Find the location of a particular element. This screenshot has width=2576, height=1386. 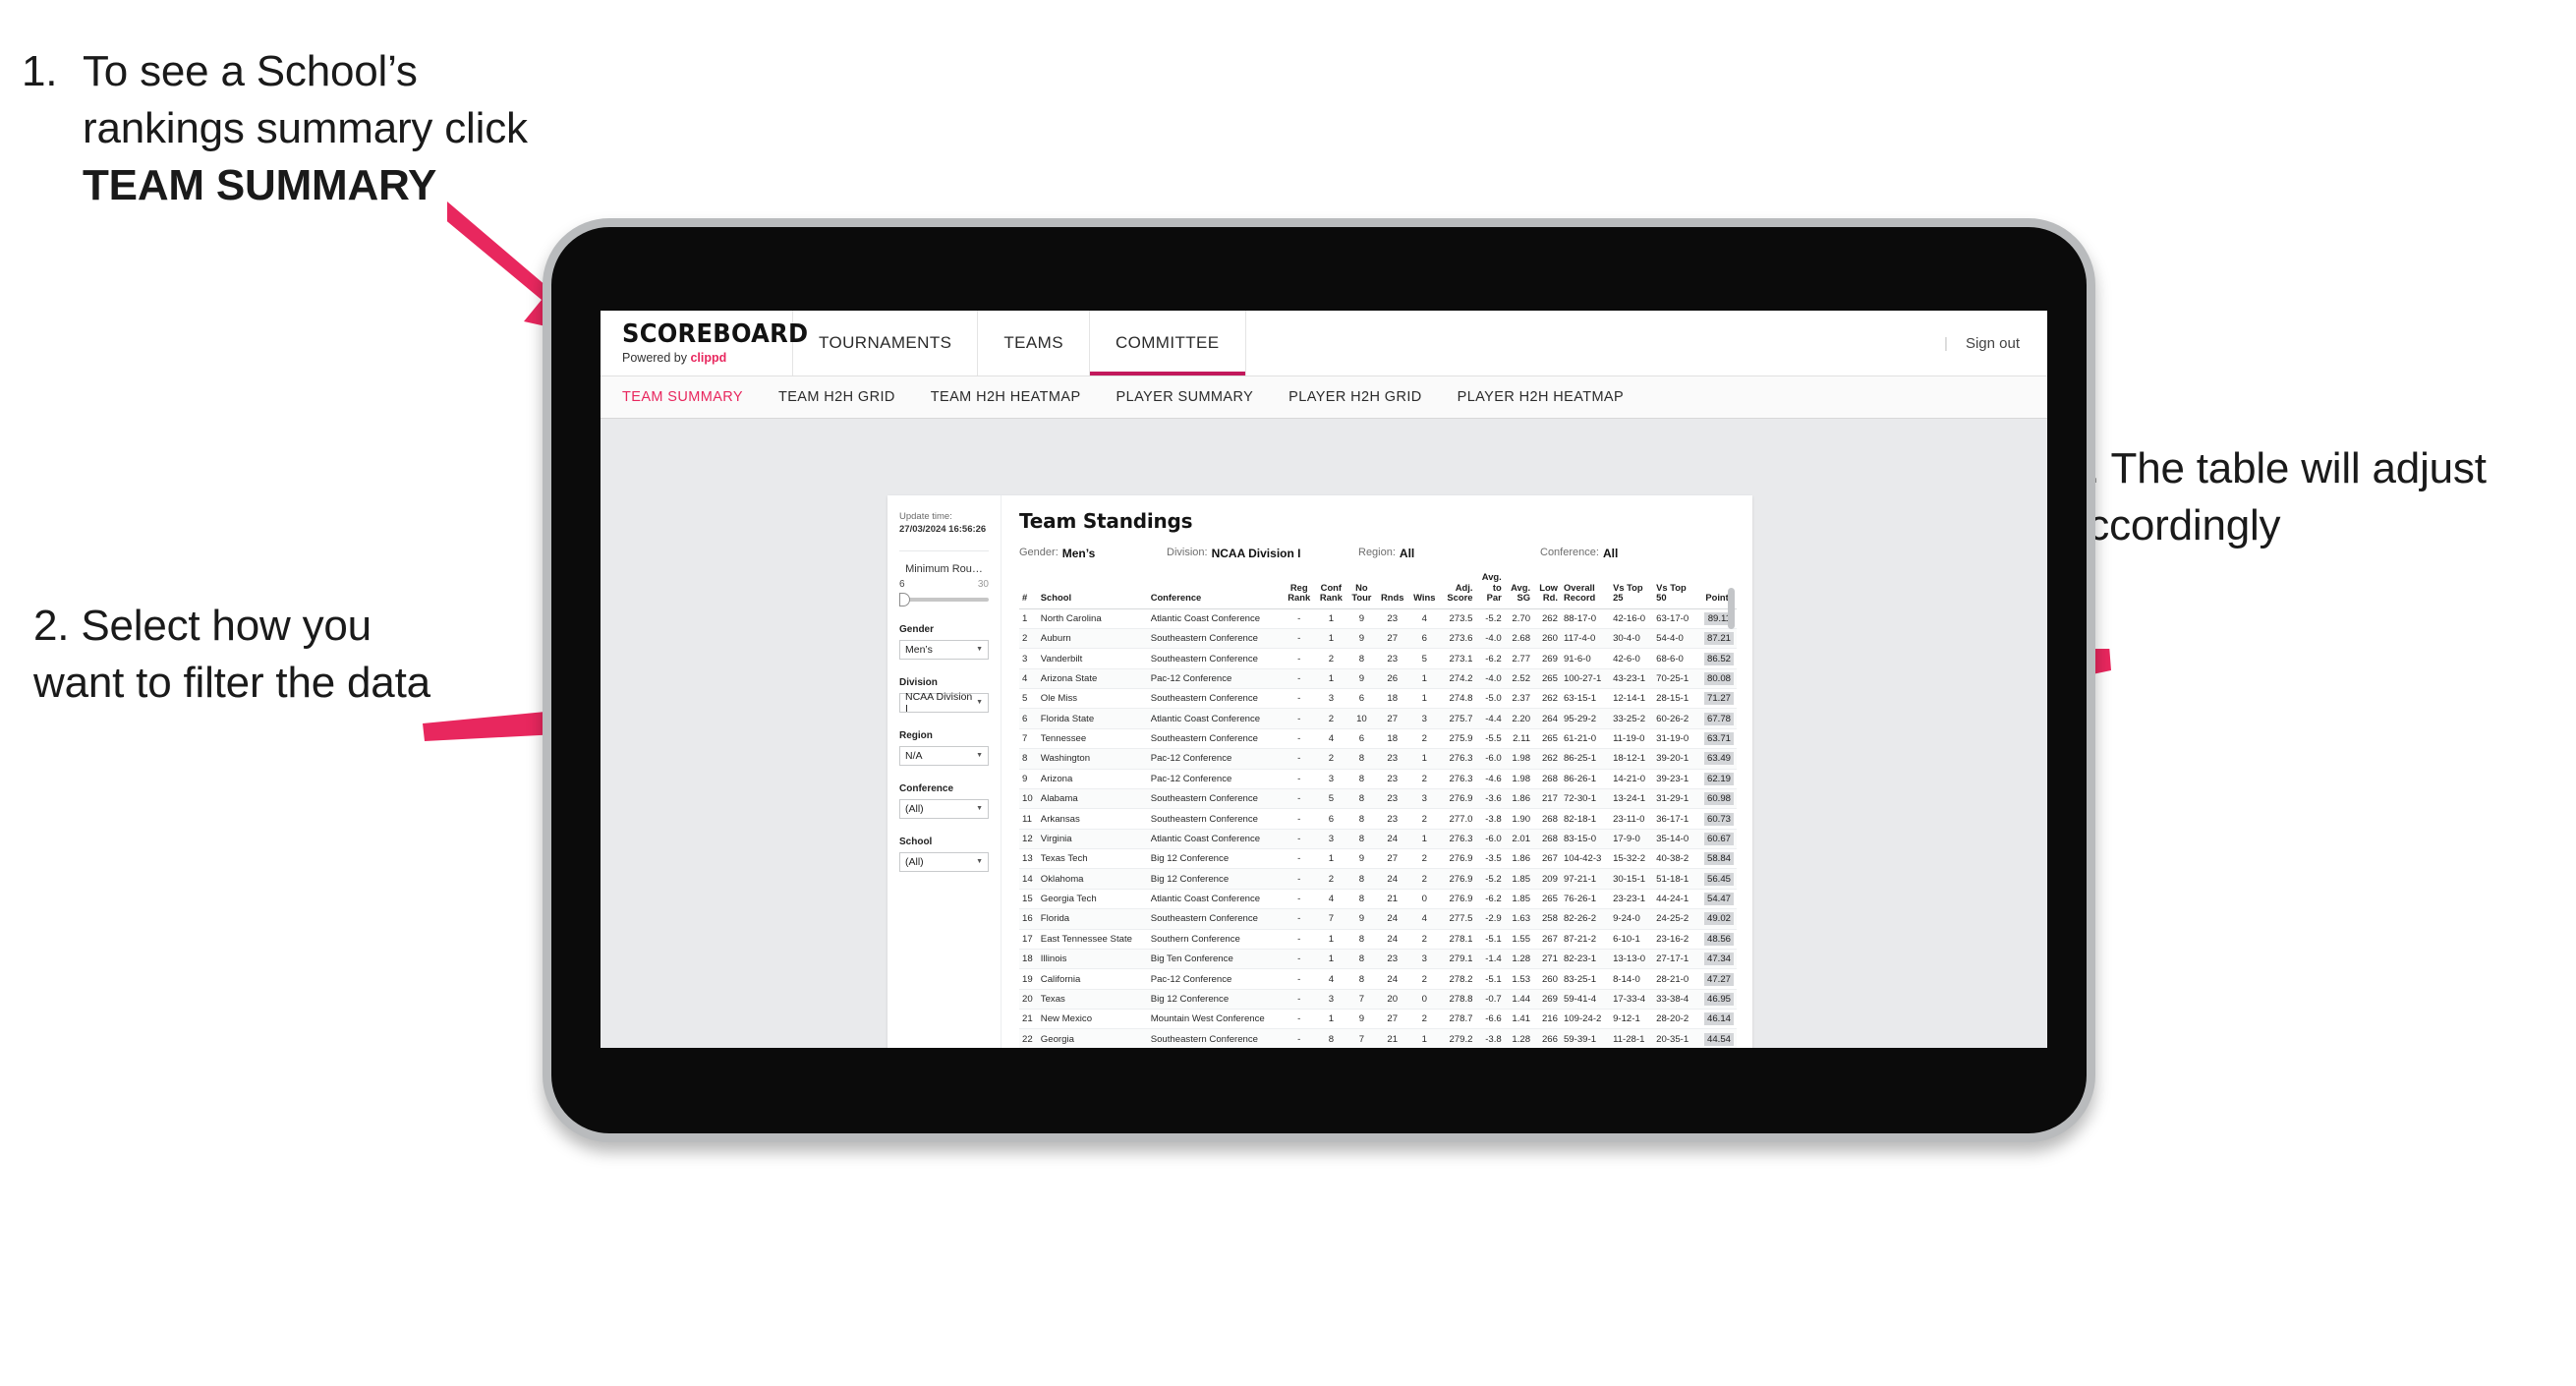

points-badge: 47.27 is located at coordinates (1719, 979).